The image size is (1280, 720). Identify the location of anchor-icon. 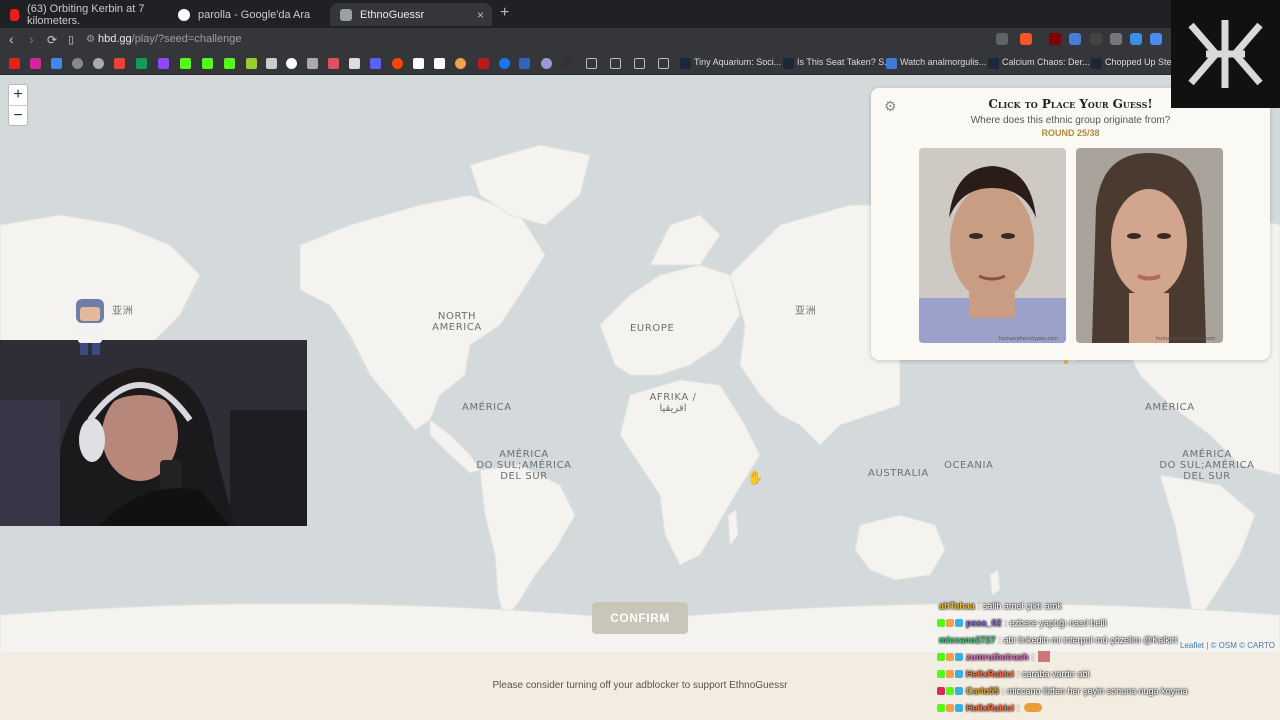
(291, 63).